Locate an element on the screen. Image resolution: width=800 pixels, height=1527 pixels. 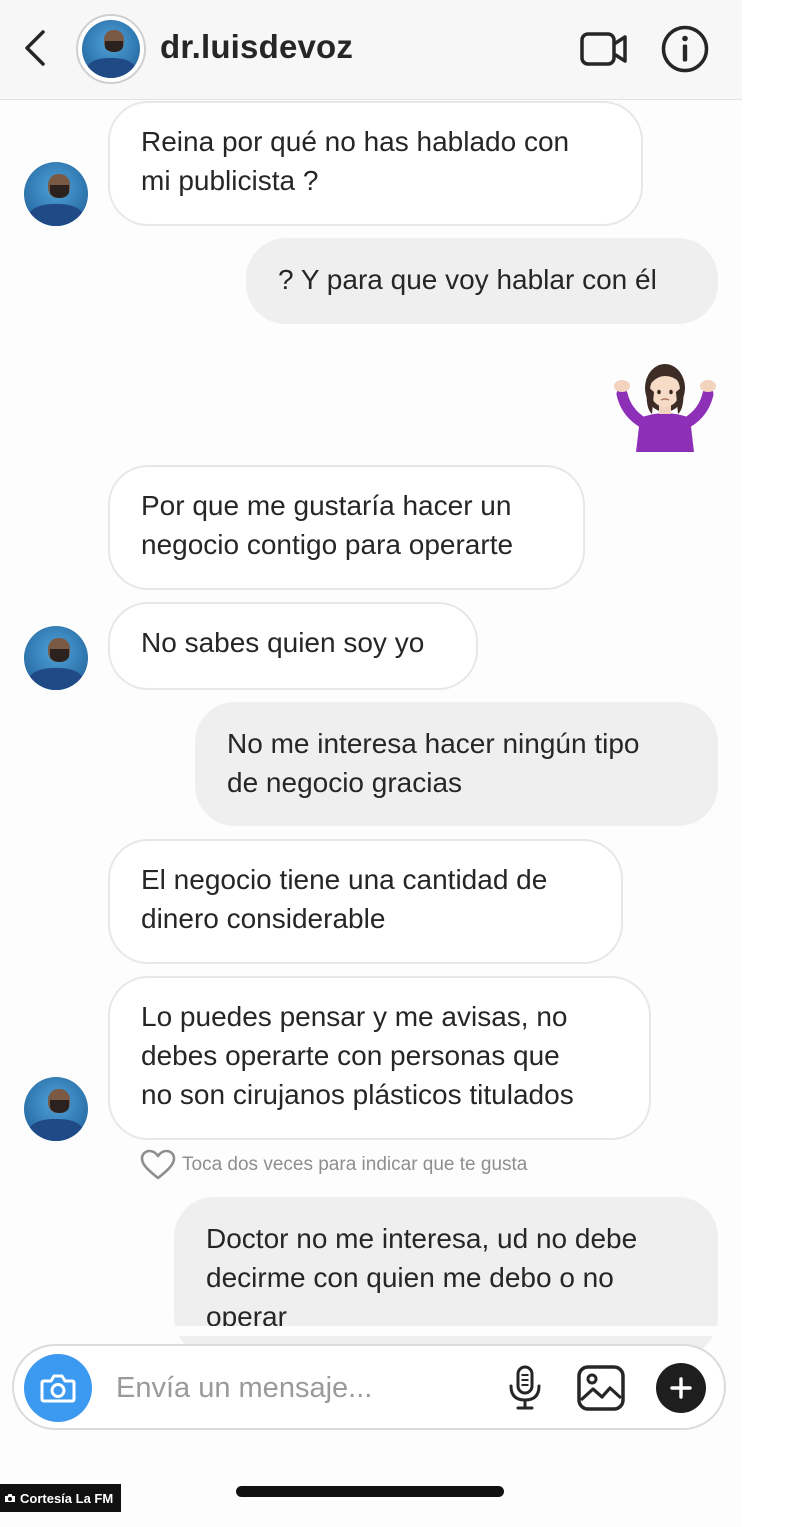
photo-credit-text: Cortesía La FM is located at coordinates (67, 1498).